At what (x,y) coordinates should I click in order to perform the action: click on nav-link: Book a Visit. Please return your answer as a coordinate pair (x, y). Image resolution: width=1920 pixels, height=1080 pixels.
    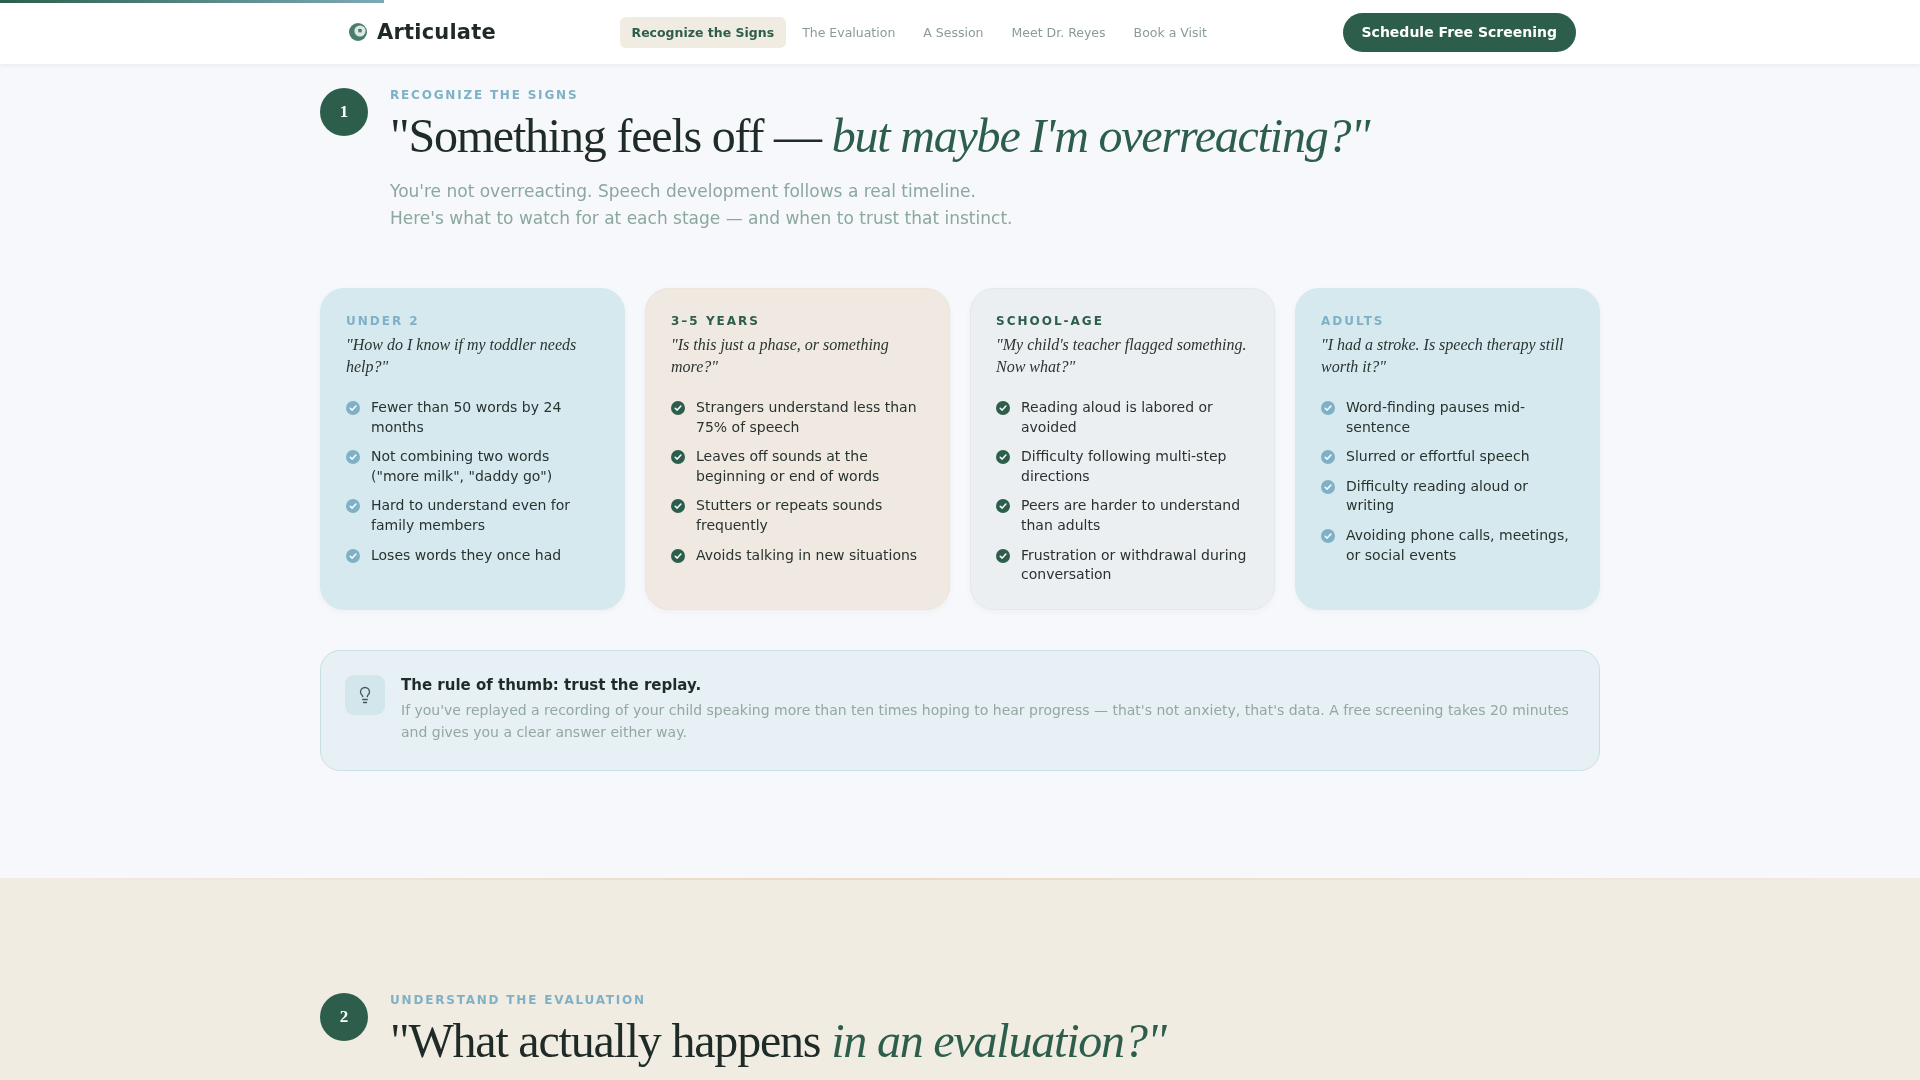
    Looking at the image, I should click on (1170, 32).